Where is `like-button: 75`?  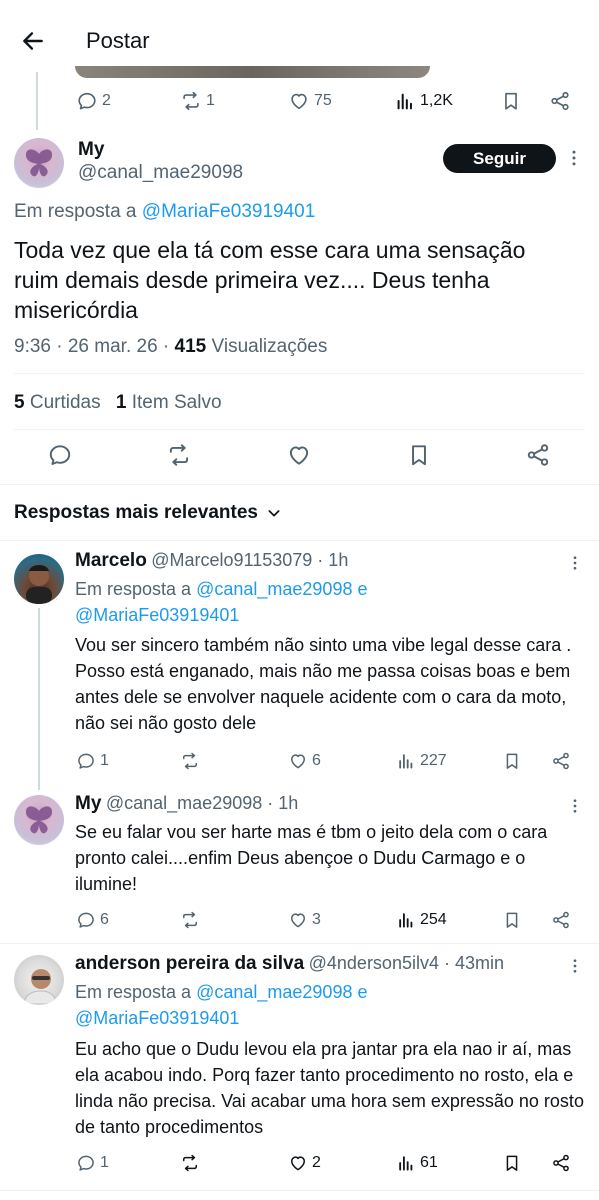
like-button: 75 is located at coordinates (310, 101).